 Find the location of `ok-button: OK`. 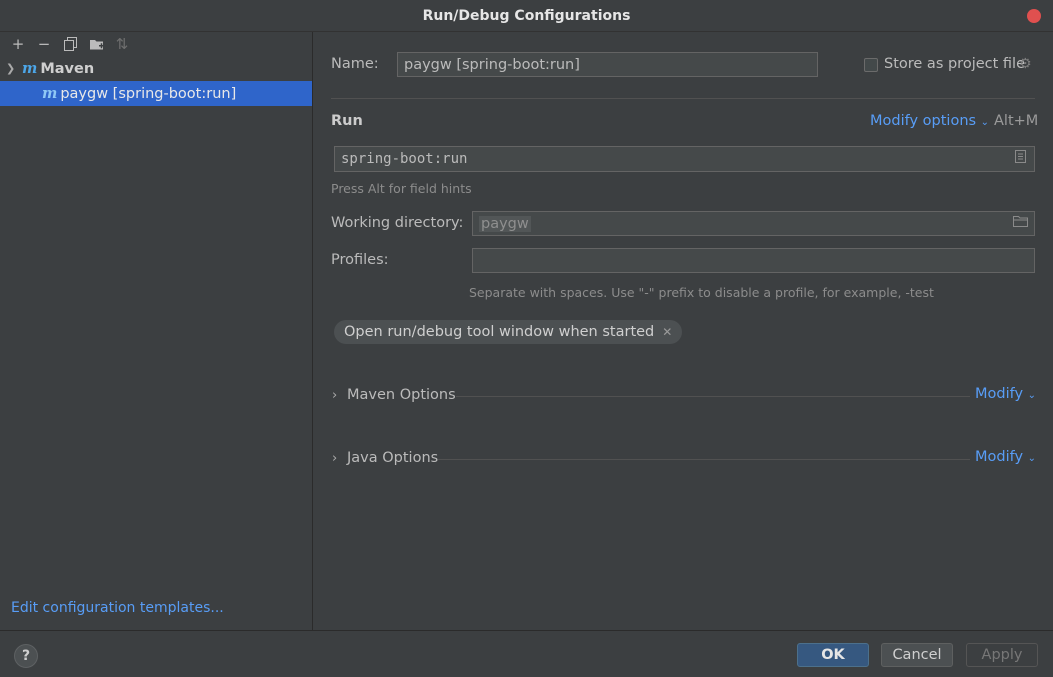

ok-button: OK is located at coordinates (833, 655).